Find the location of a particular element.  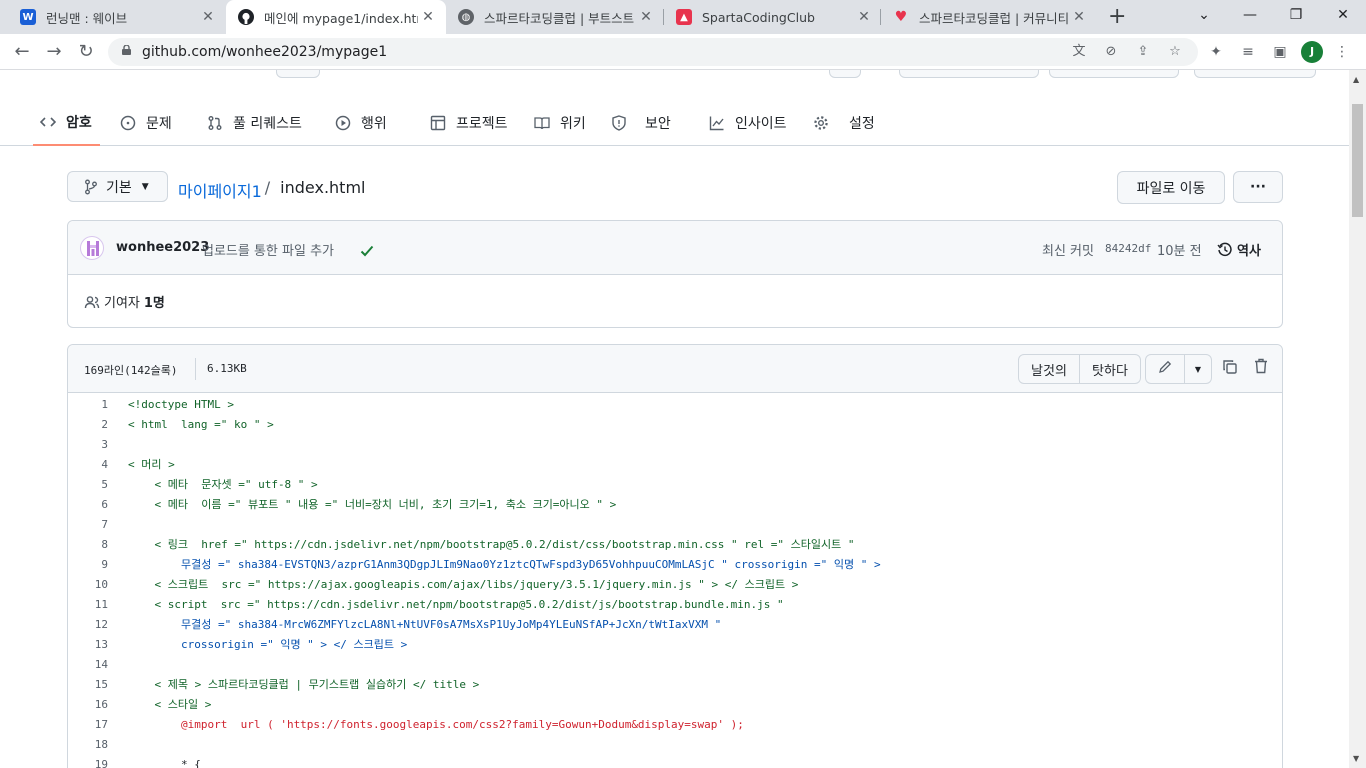

raw-button: 날것의 is located at coordinates (1049, 369).